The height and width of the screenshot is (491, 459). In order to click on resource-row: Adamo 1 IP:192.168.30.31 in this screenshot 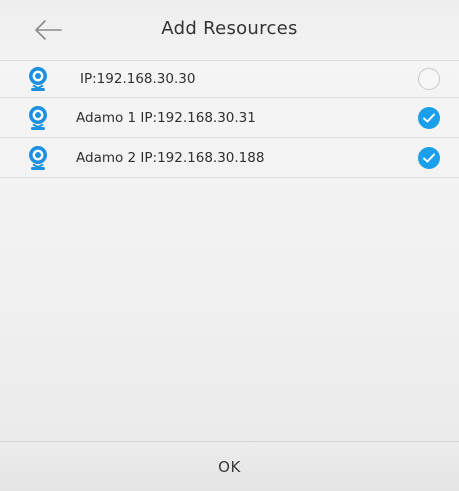, I will do `click(229, 118)`.